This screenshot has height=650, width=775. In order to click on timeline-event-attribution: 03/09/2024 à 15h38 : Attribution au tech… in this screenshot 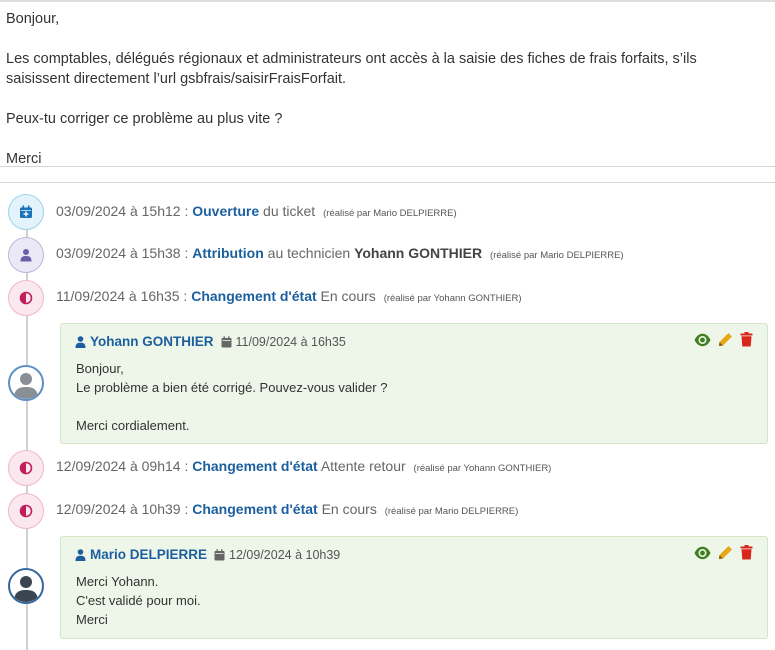, I will do `click(340, 253)`.